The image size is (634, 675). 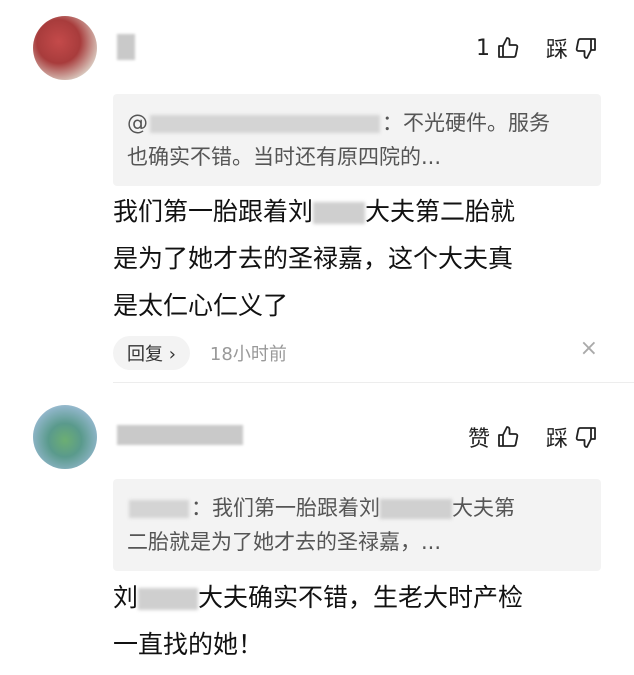 I want to click on comment-meta: 回复 › 18小时前, so click(x=200, y=353).